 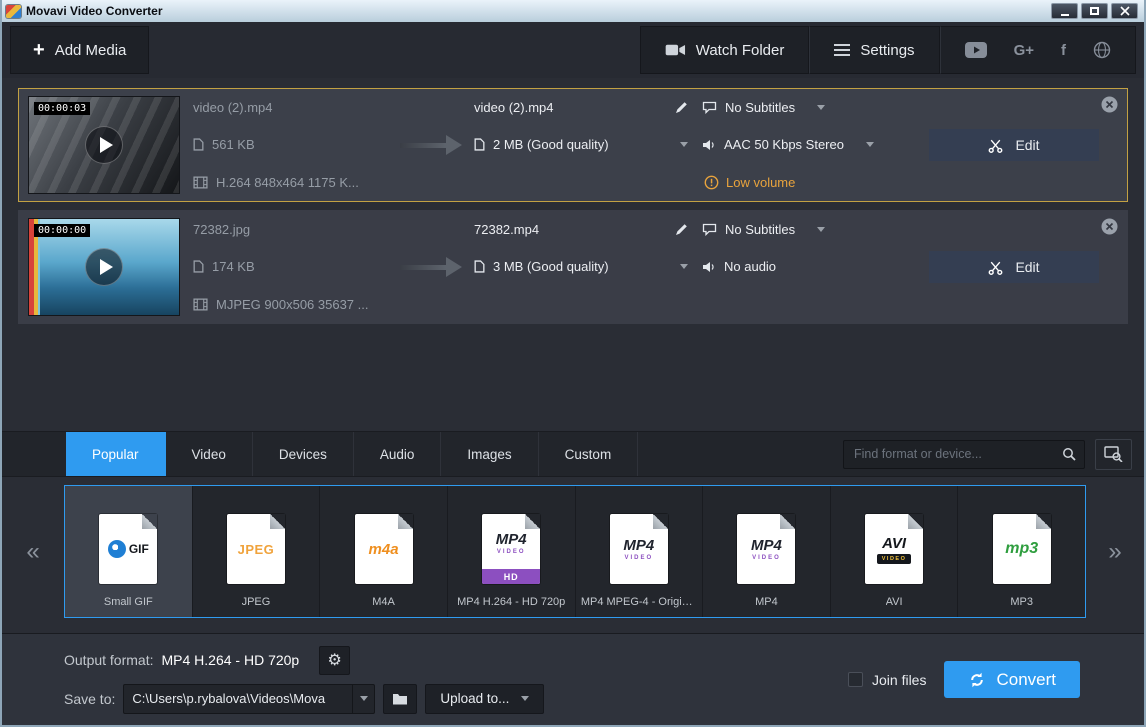 What do you see at coordinates (384, 551) in the screenshot?
I see `format-card-m4a: m4a M4A` at bounding box center [384, 551].